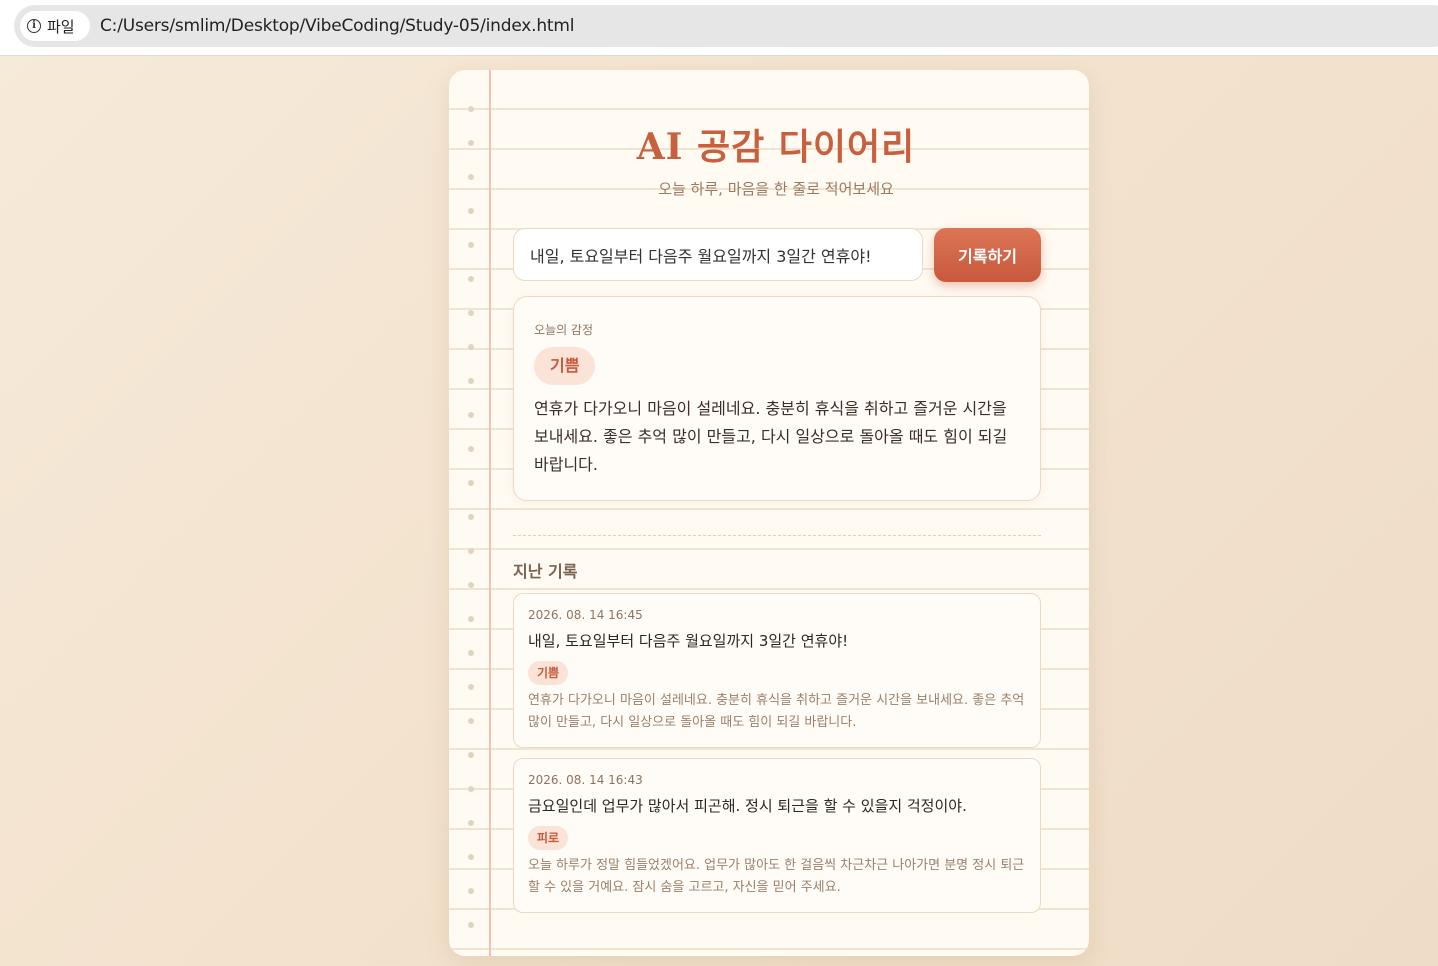  Describe the element at coordinates (490, 513) in the screenshot. I see `notebook-margin-line` at that location.